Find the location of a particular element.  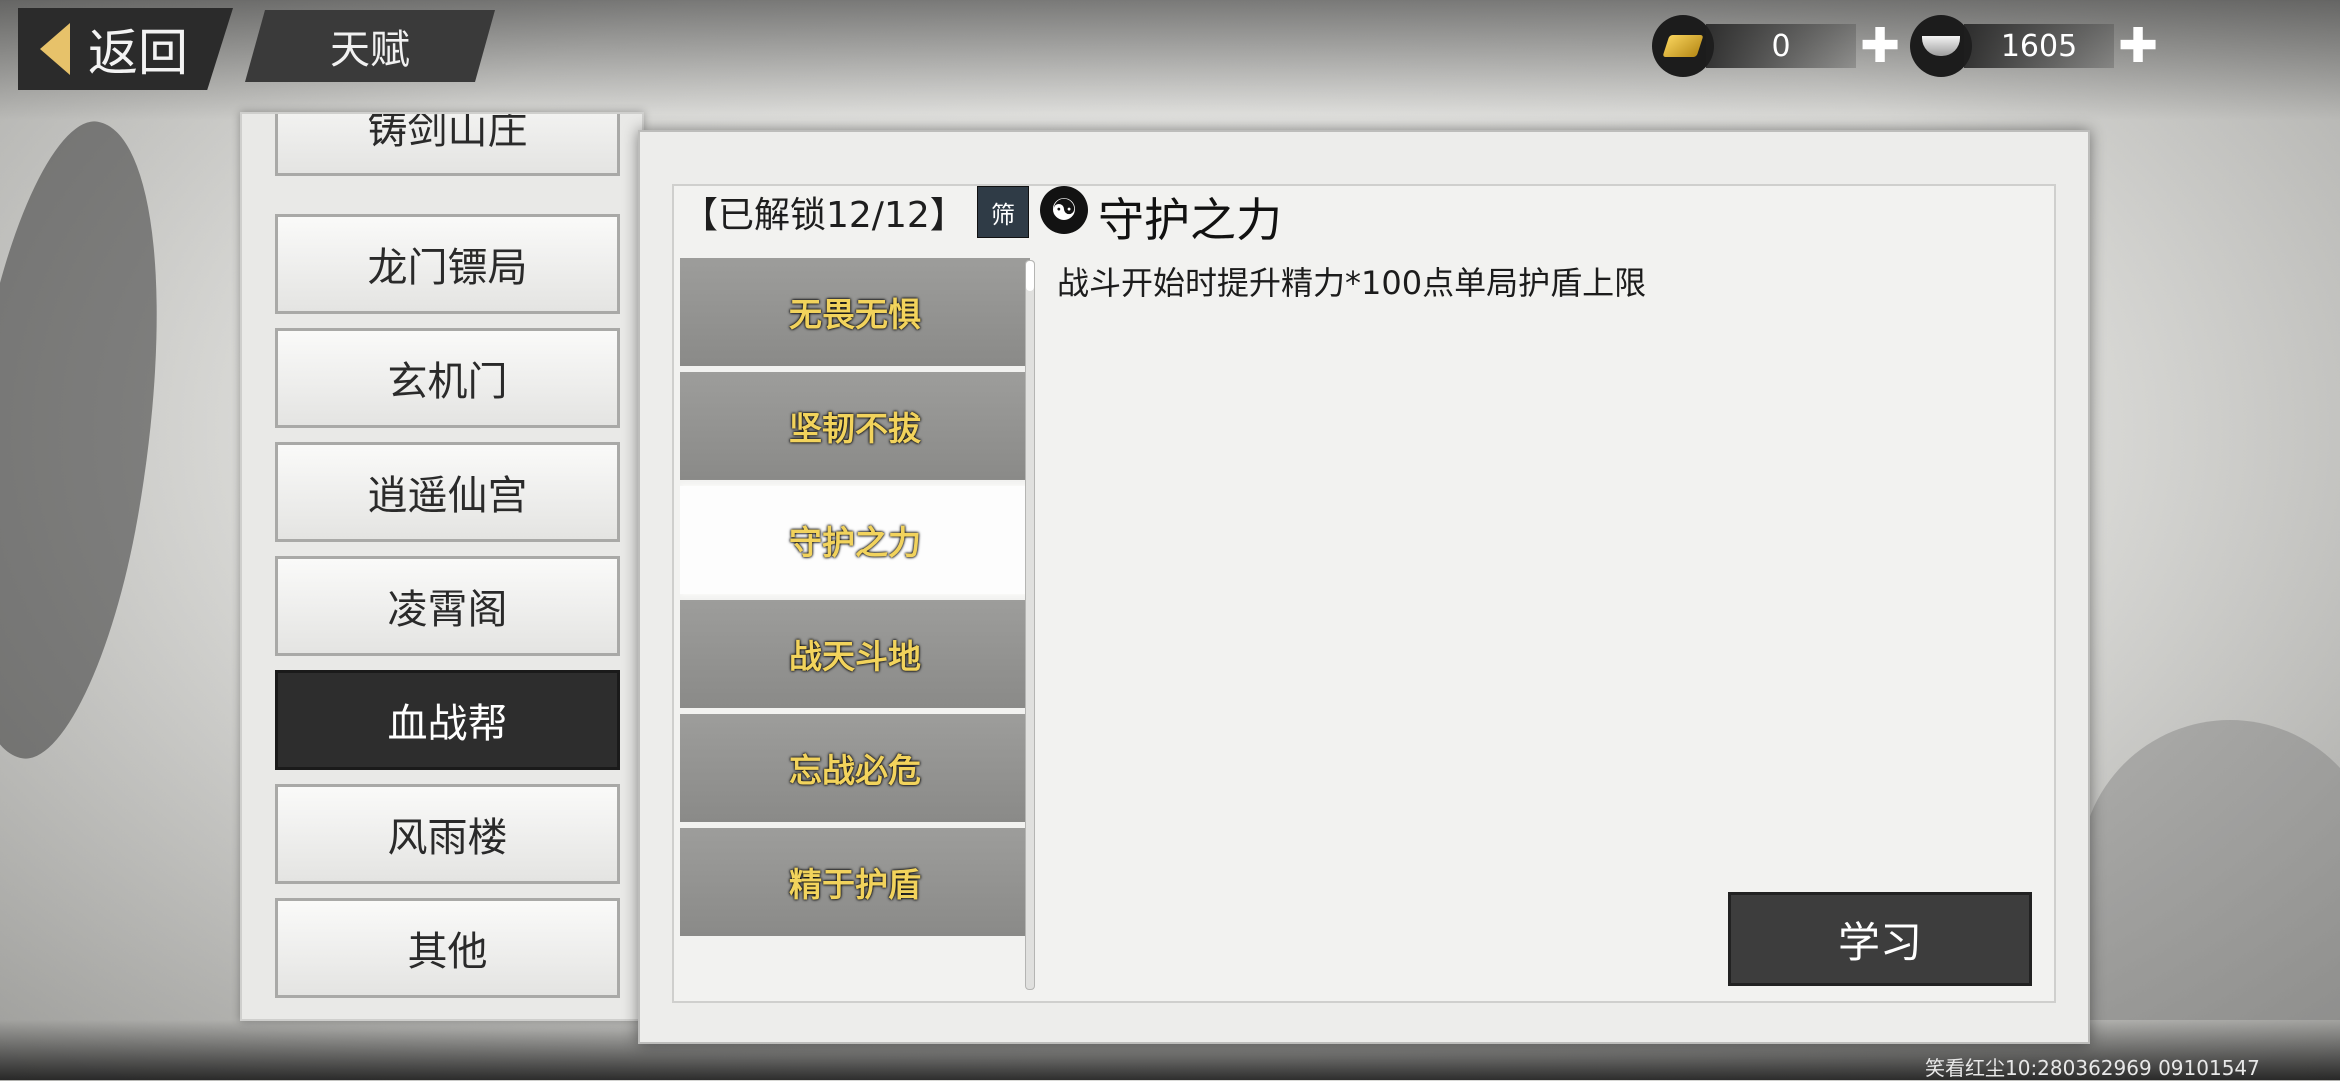

scroll-thumb is located at coordinates (1030, 276).